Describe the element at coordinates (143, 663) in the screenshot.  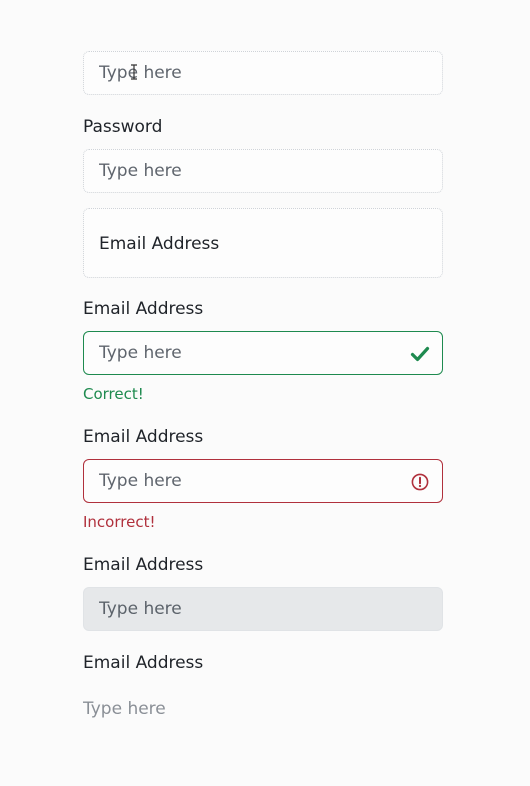
I see `email-plaintext-label: Email Address` at that location.